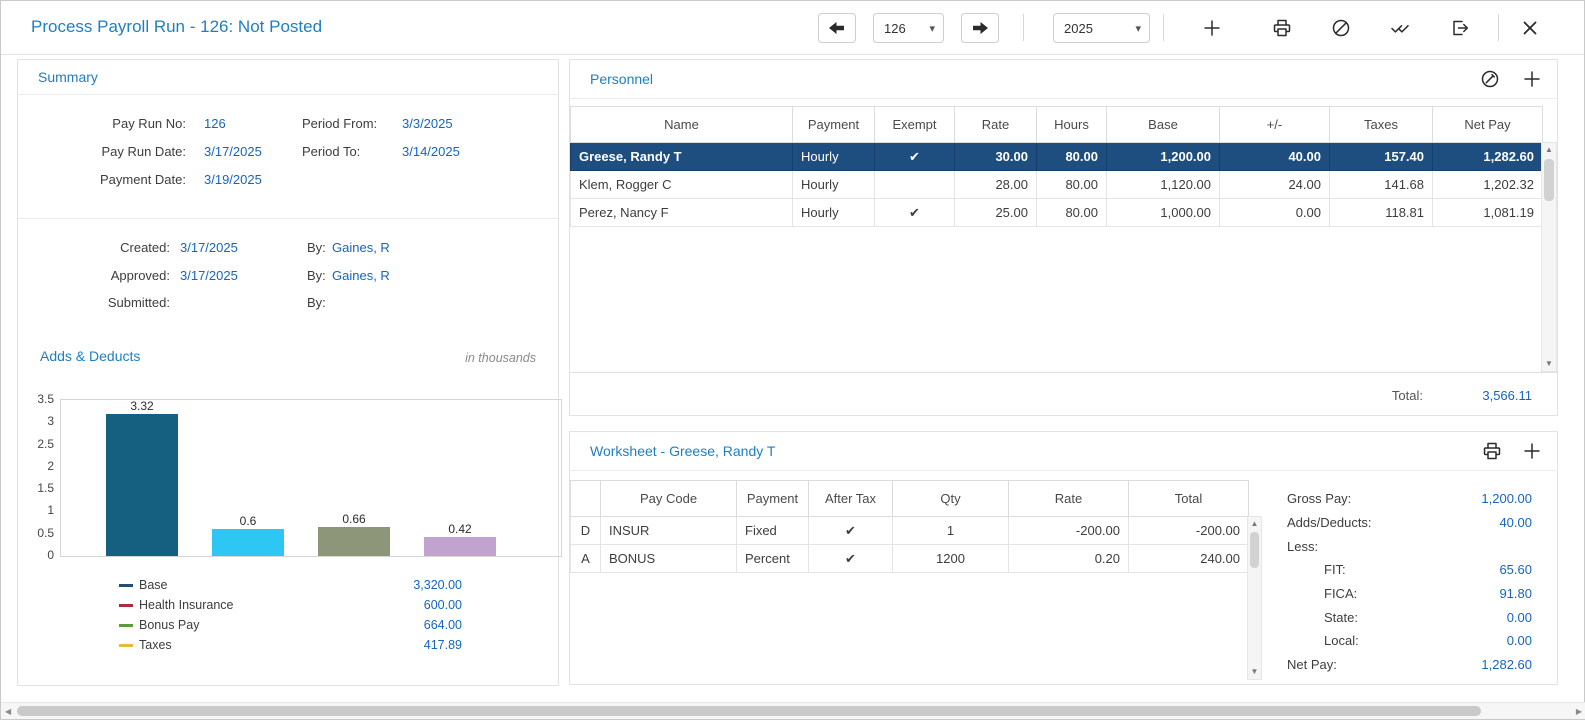  Describe the element at coordinates (1335, 569) in the screenshot. I see `fit-label: FIT:` at that location.